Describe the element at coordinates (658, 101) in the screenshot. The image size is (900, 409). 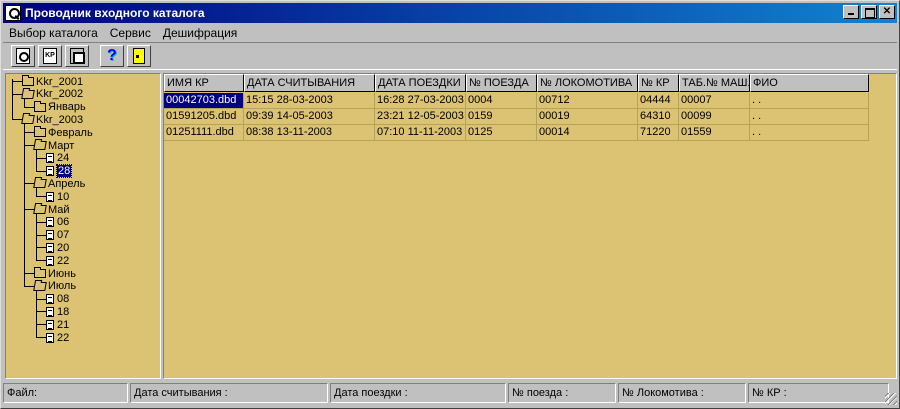
I see `table-cell: 04444` at that location.